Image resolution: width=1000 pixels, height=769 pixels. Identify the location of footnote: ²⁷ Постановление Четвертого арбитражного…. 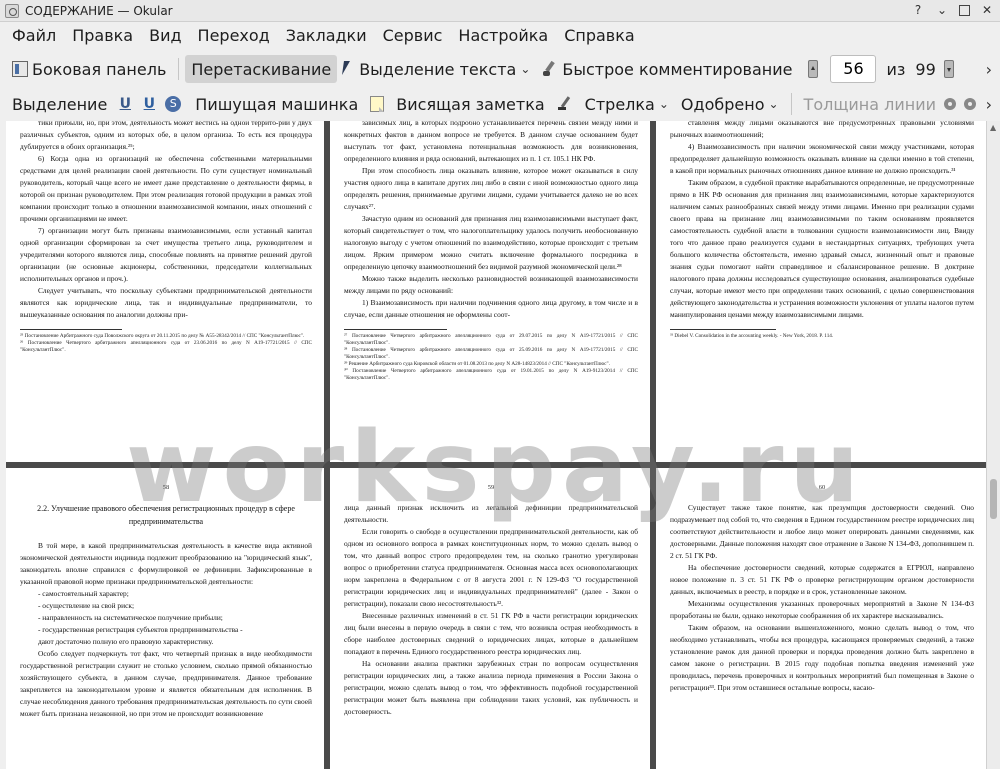
(491, 339).